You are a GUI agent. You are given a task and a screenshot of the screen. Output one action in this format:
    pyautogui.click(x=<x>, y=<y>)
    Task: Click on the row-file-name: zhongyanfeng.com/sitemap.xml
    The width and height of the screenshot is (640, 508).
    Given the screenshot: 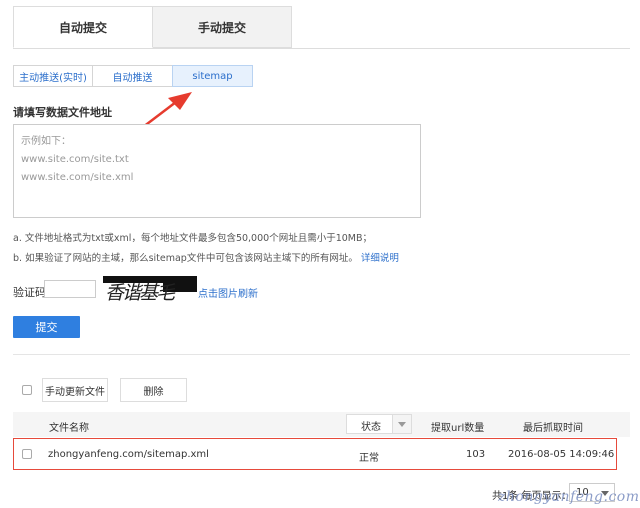 What is the action you would take?
    pyautogui.click(x=128, y=454)
    